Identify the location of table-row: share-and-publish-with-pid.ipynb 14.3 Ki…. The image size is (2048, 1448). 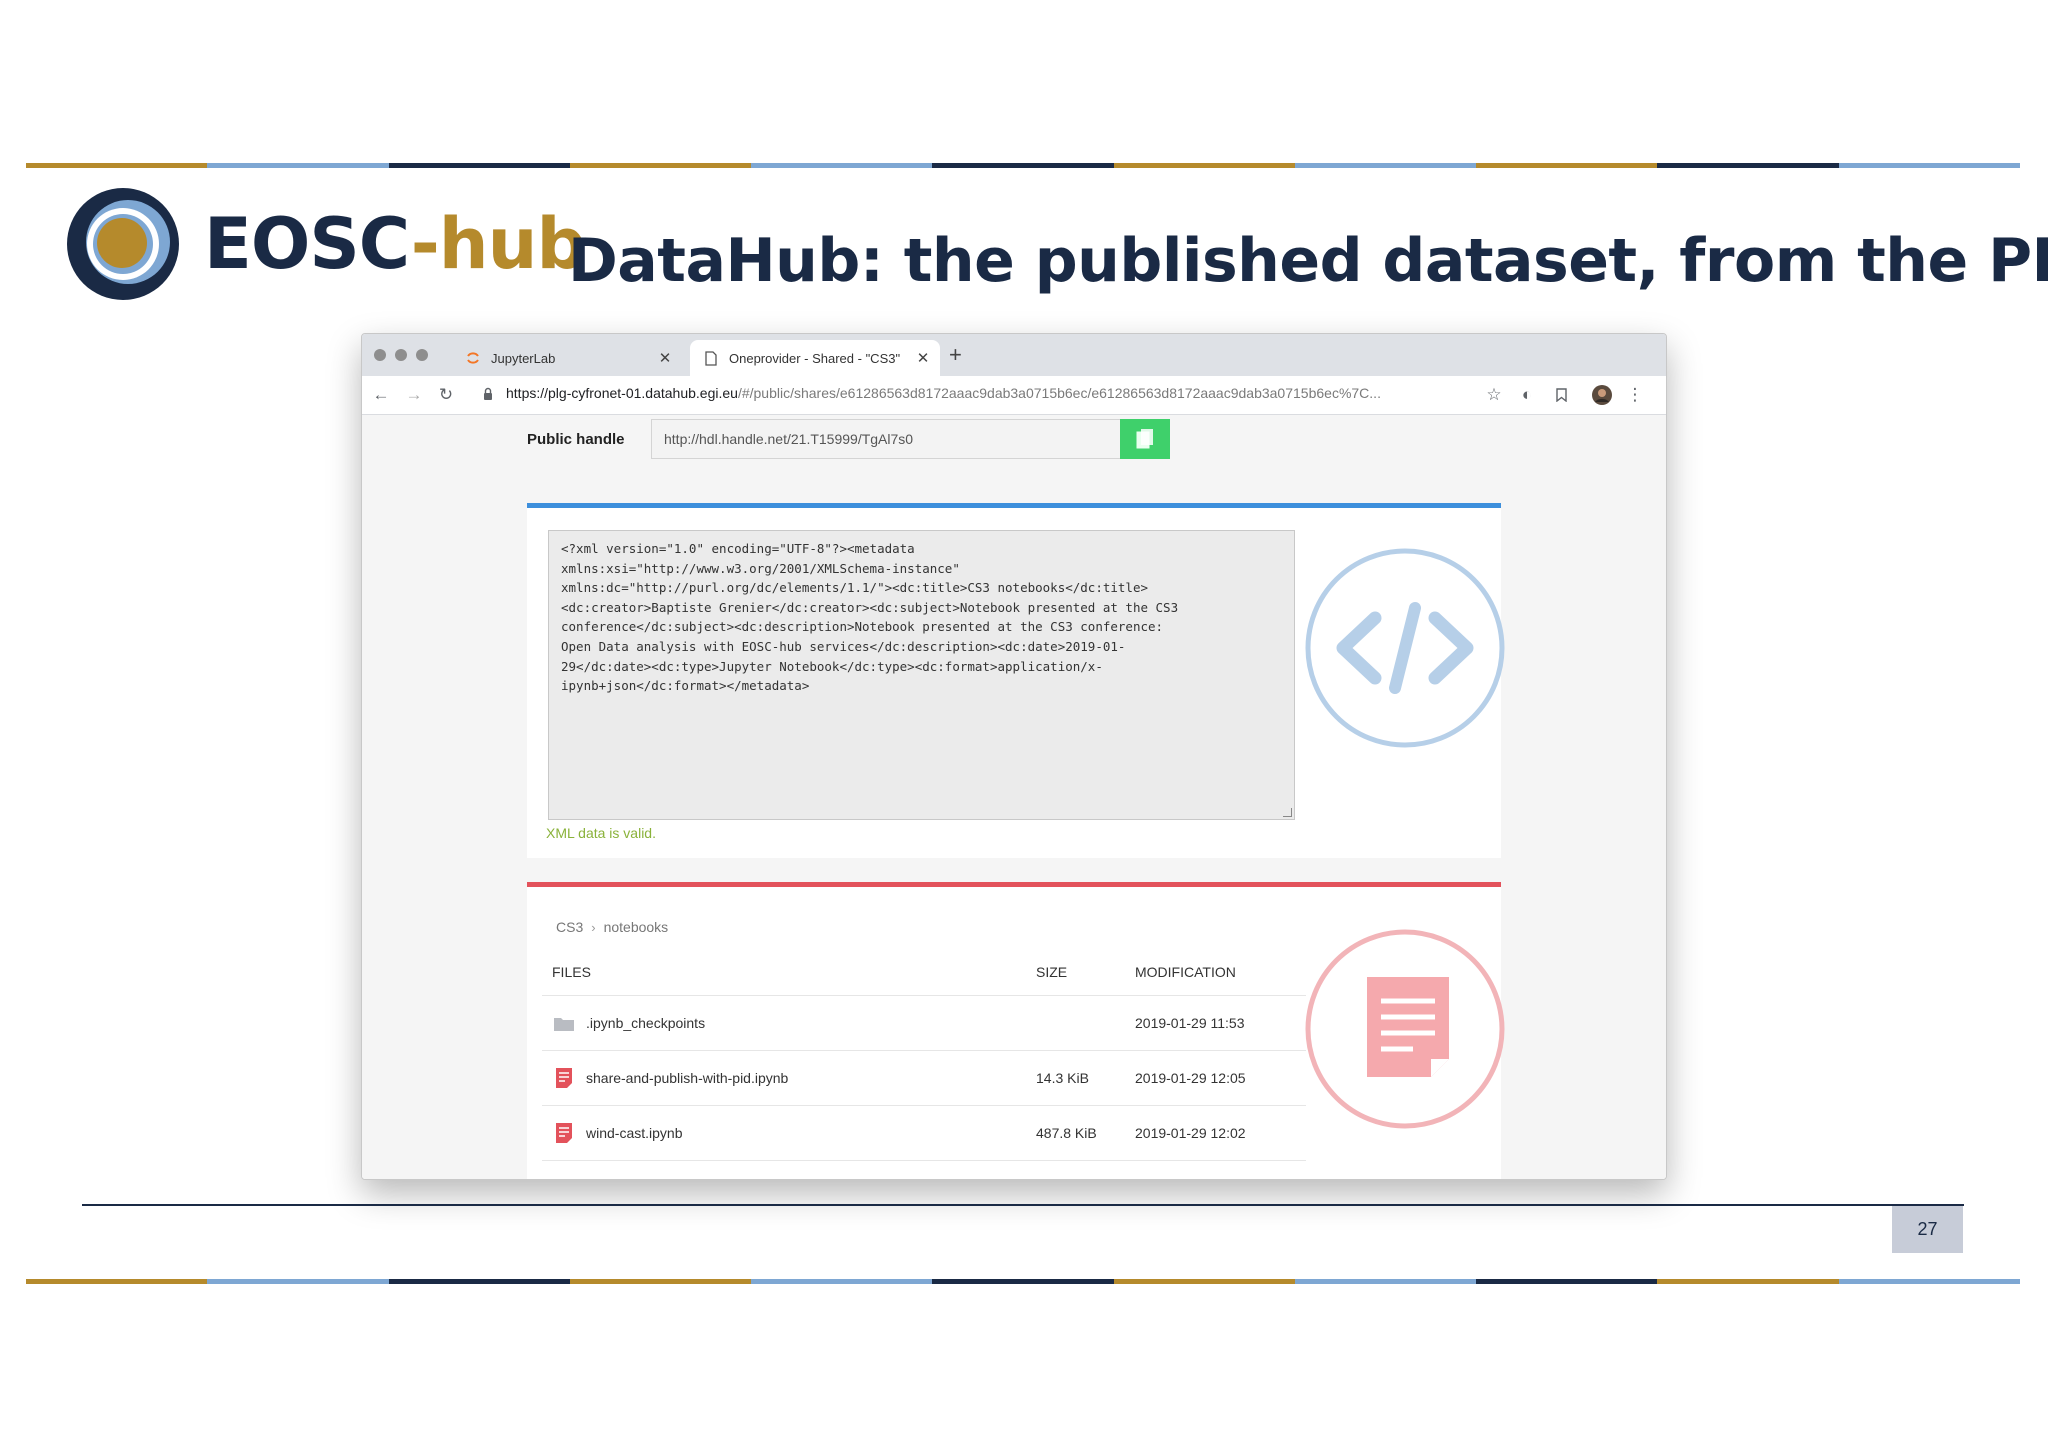
(924, 1078).